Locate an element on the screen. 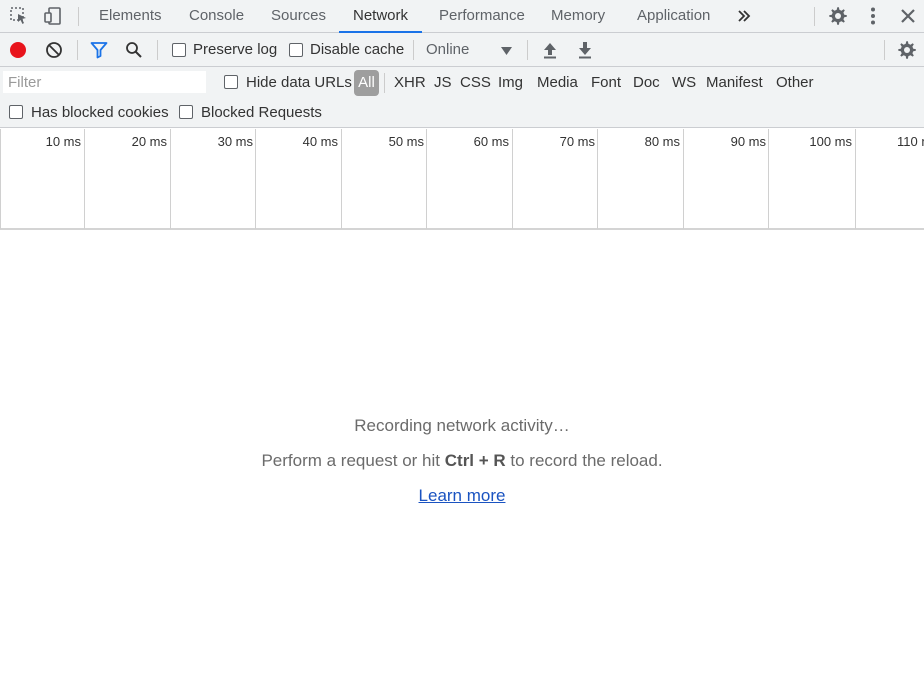 This screenshot has height=682, width=924. tab-network: Network is located at coordinates (381, 16).